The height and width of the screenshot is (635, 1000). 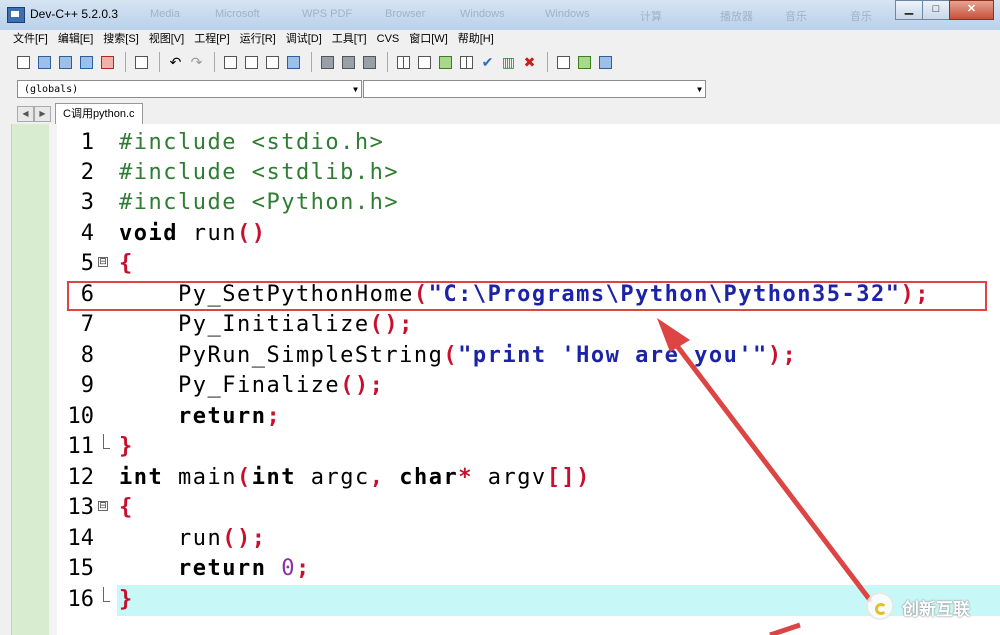 I want to click on arrow-head, so click(x=673, y=335).